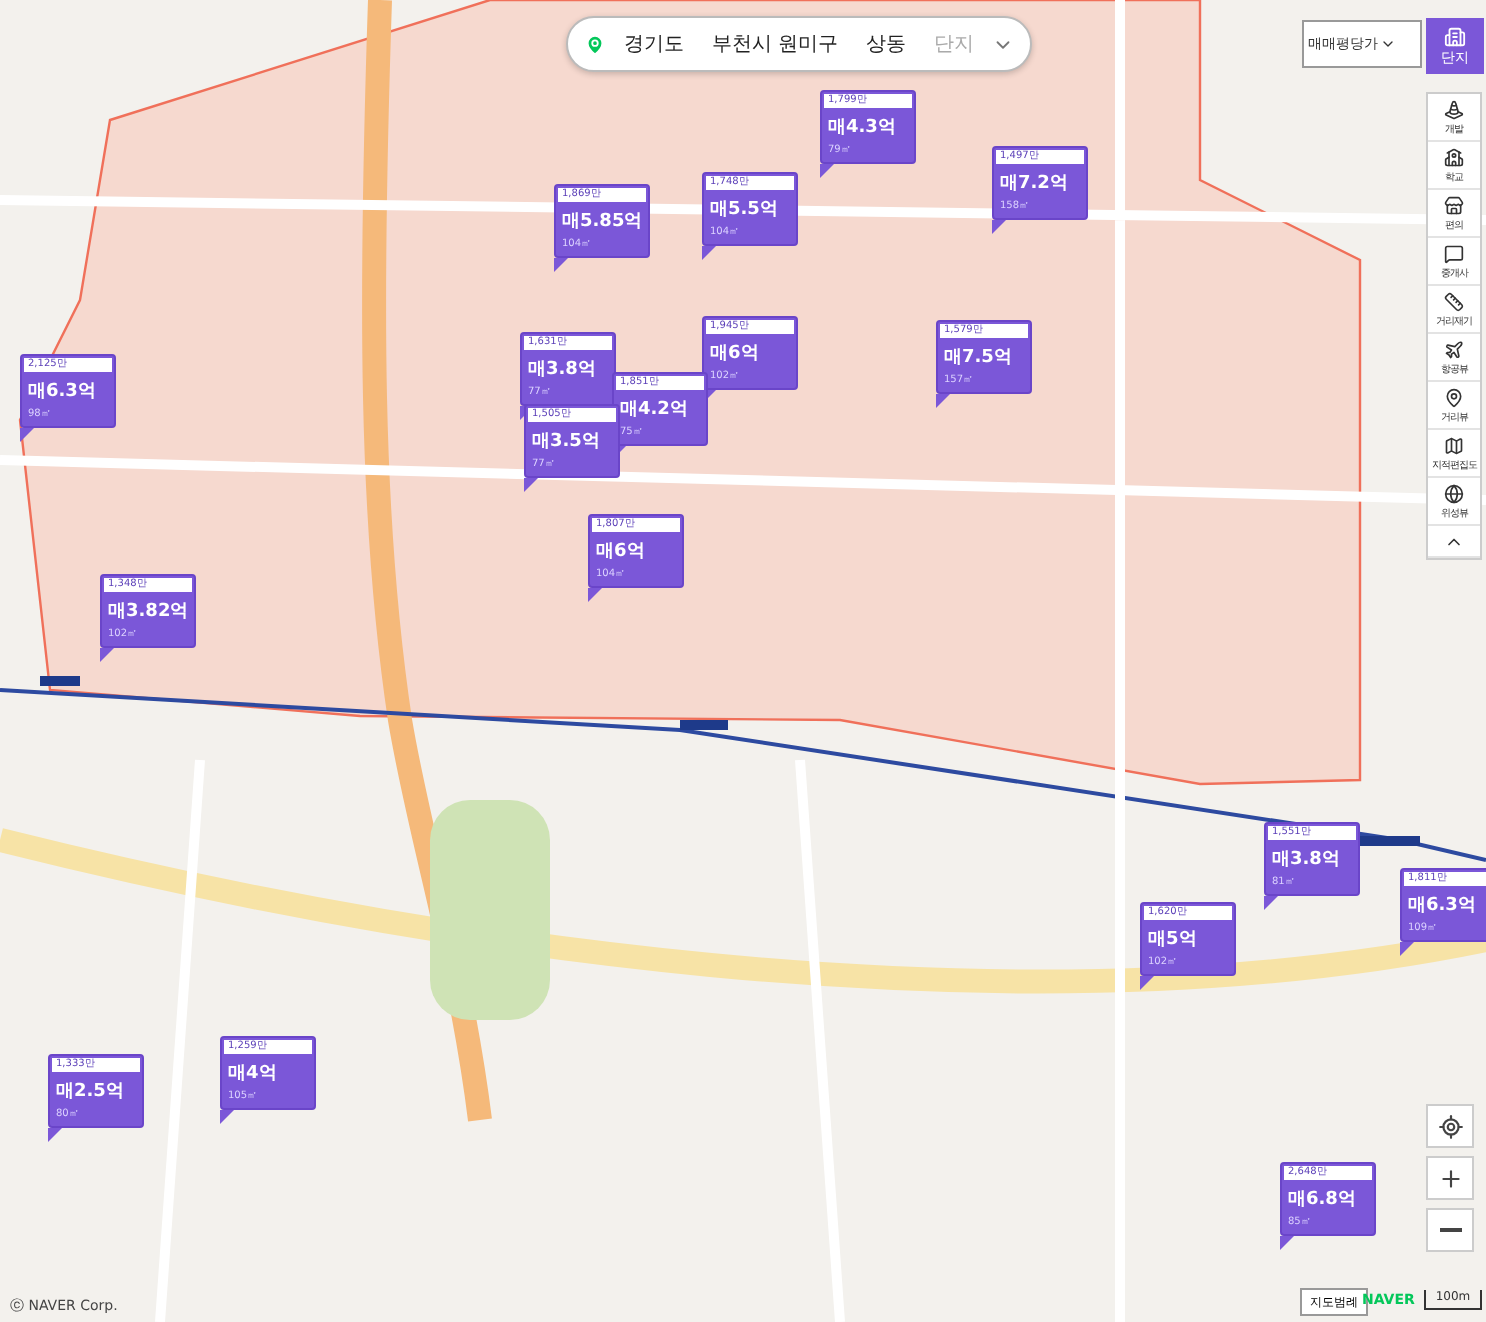  What do you see at coordinates (1454, 494) in the screenshot?
I see `globe-icon` at bounding box center [1454, 494].